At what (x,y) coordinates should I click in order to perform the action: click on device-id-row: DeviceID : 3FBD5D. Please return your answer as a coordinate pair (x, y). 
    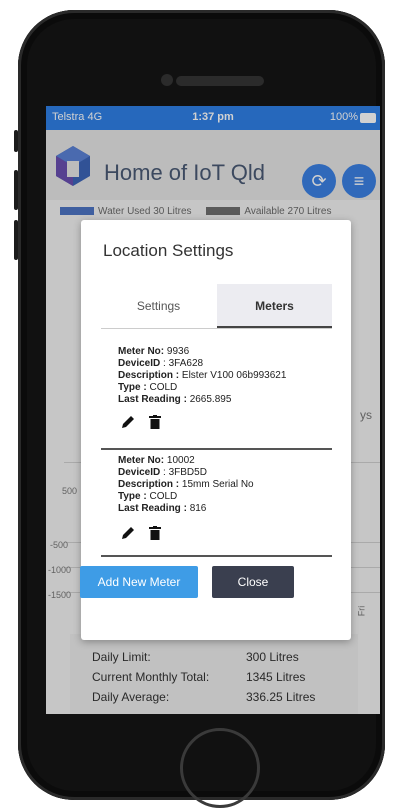
    Looking at the image, I should click on (186, 473).